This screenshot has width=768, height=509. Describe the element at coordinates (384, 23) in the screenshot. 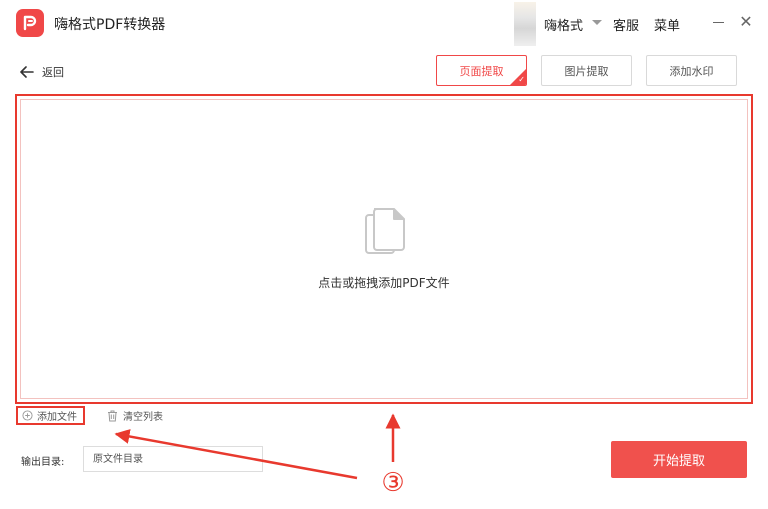

I see `title-bar: 嗨格式PDF转换器 嗨格式 客服 菜单 ✕` at that location.